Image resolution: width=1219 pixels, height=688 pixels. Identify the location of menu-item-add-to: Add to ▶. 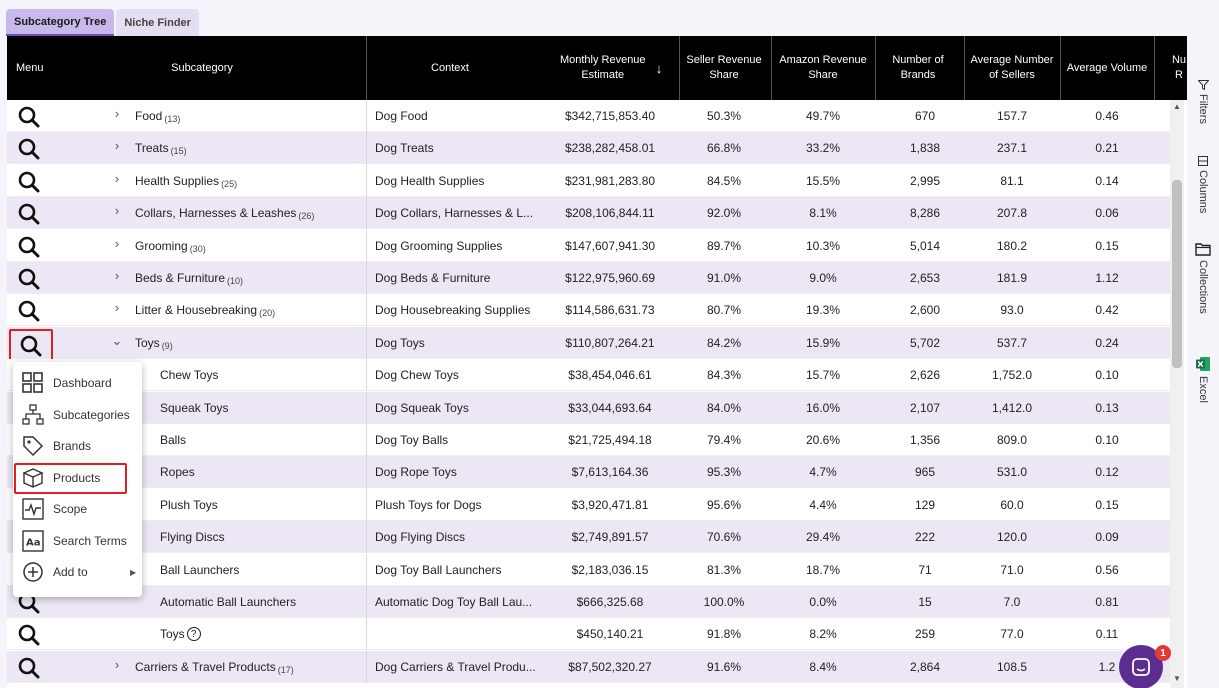
(77, 572).